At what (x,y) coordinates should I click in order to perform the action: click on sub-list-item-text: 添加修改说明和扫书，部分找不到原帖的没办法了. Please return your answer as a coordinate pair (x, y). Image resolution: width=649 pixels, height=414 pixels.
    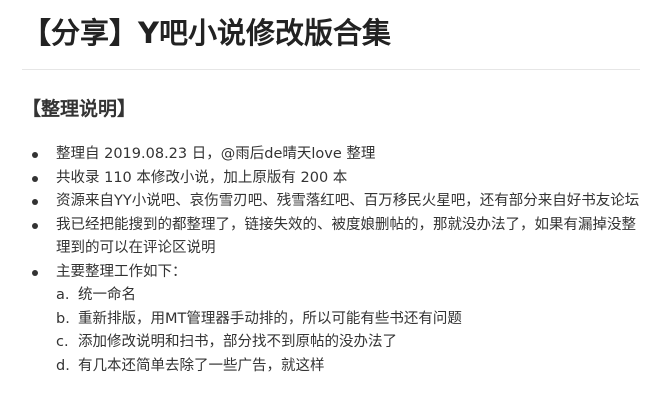
    Looking at the image, I should click on (237, 342).